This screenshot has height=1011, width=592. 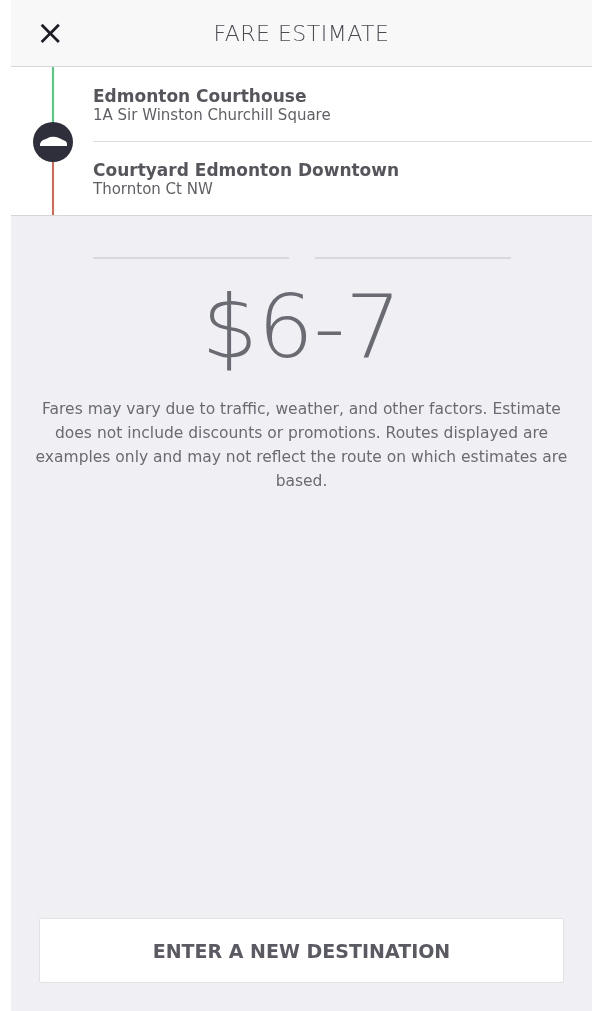 I want to click on location-name: Courtyard Edmonton Downtown, so click(x=247, y=170).